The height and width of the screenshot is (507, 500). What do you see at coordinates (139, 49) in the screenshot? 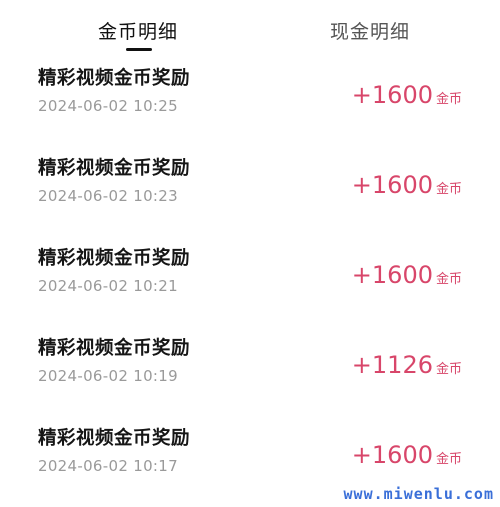
I see `active-tab-indicator` at bounding box center [139, 49].